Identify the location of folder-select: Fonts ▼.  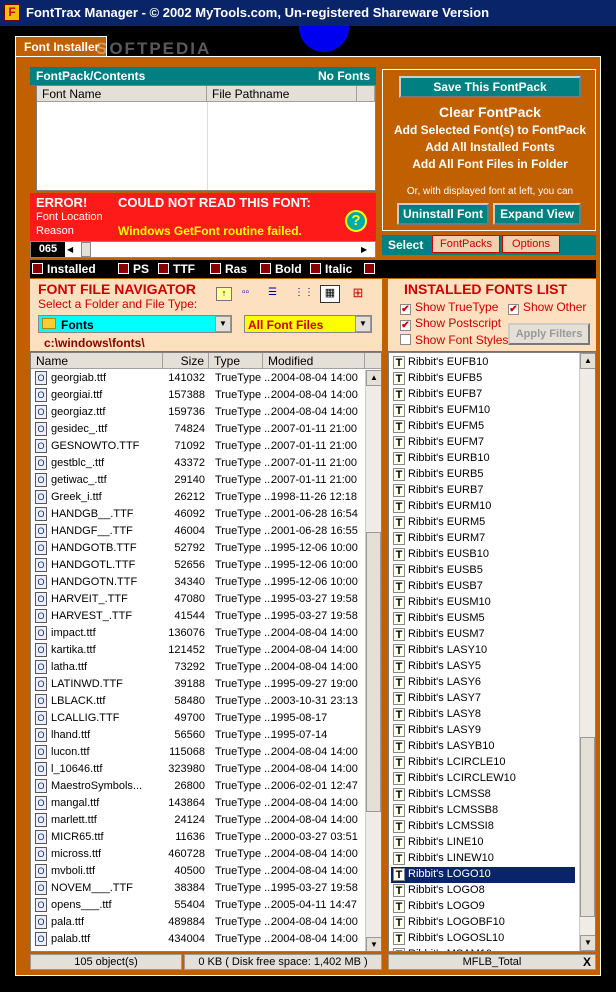
(135, 324).